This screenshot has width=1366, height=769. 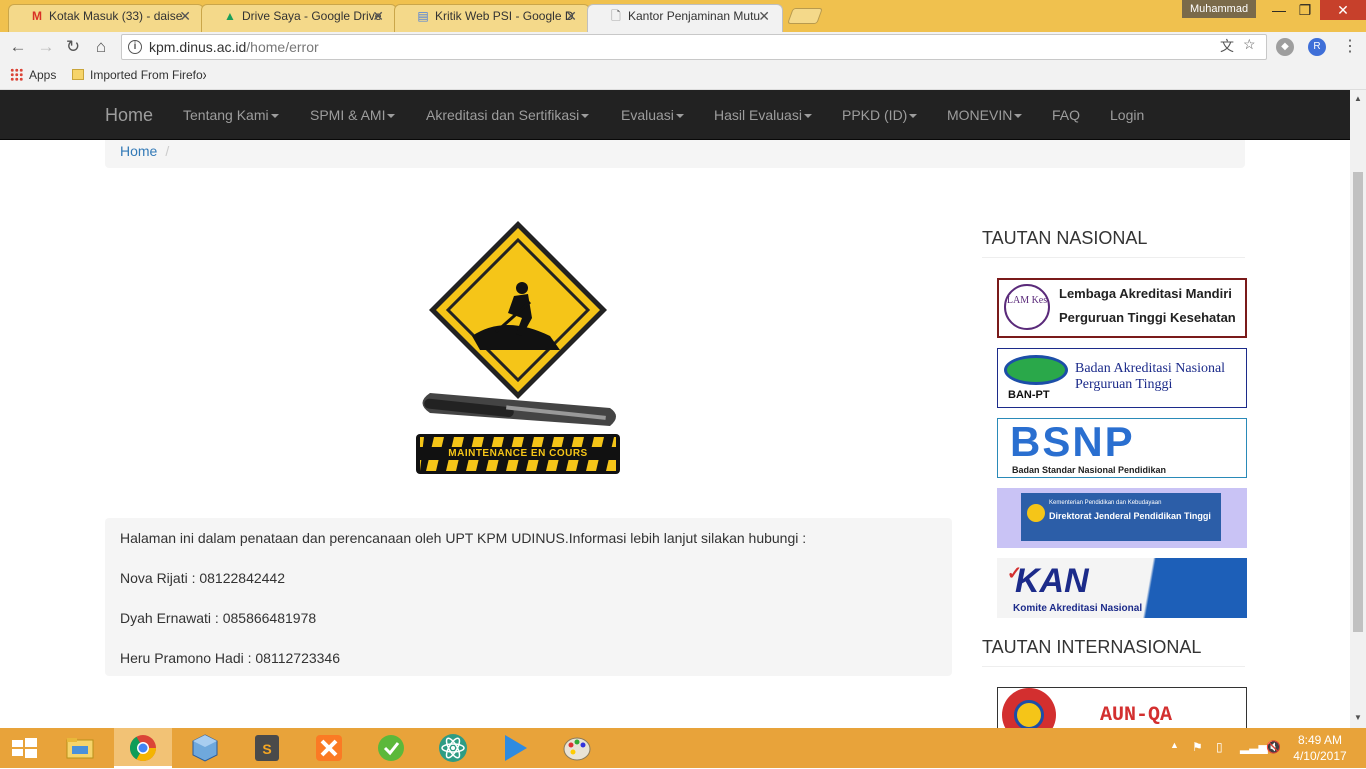 I want to click on home-icon: ⌂, so click(x=101, y=47).